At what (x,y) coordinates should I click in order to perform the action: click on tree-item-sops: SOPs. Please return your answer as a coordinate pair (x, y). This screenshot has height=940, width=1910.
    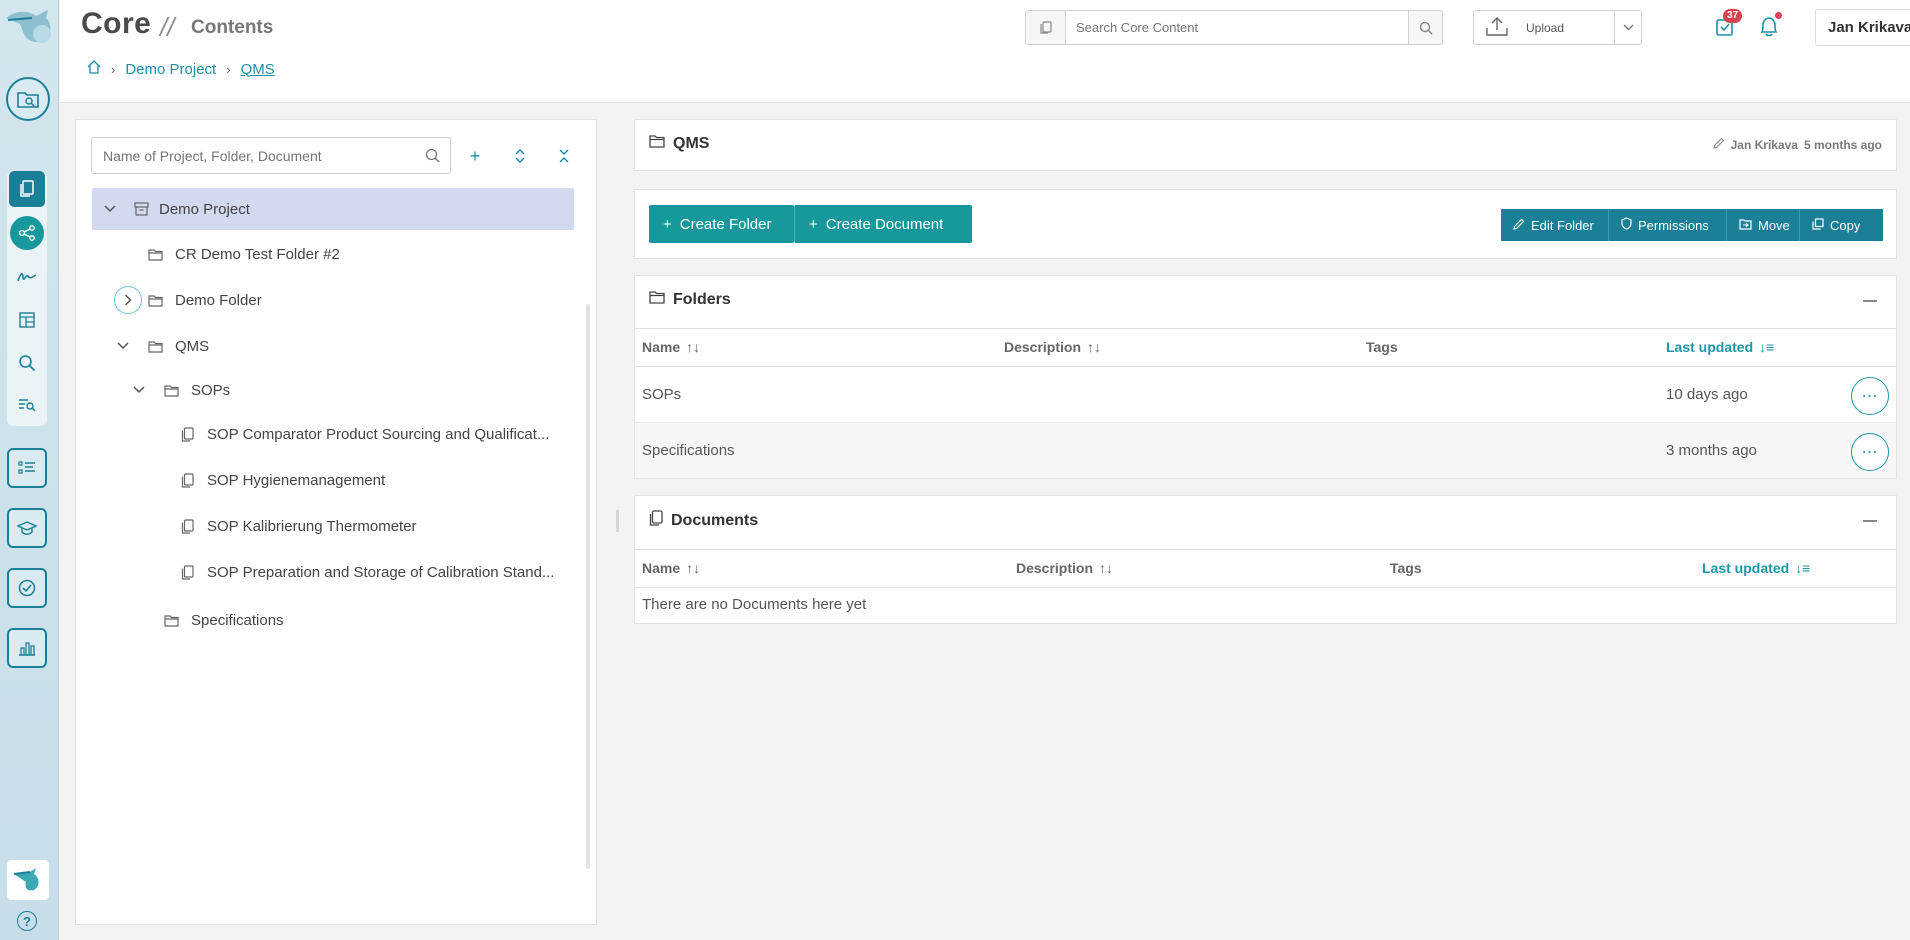
    Looking at the image, I should click on (333, 390).